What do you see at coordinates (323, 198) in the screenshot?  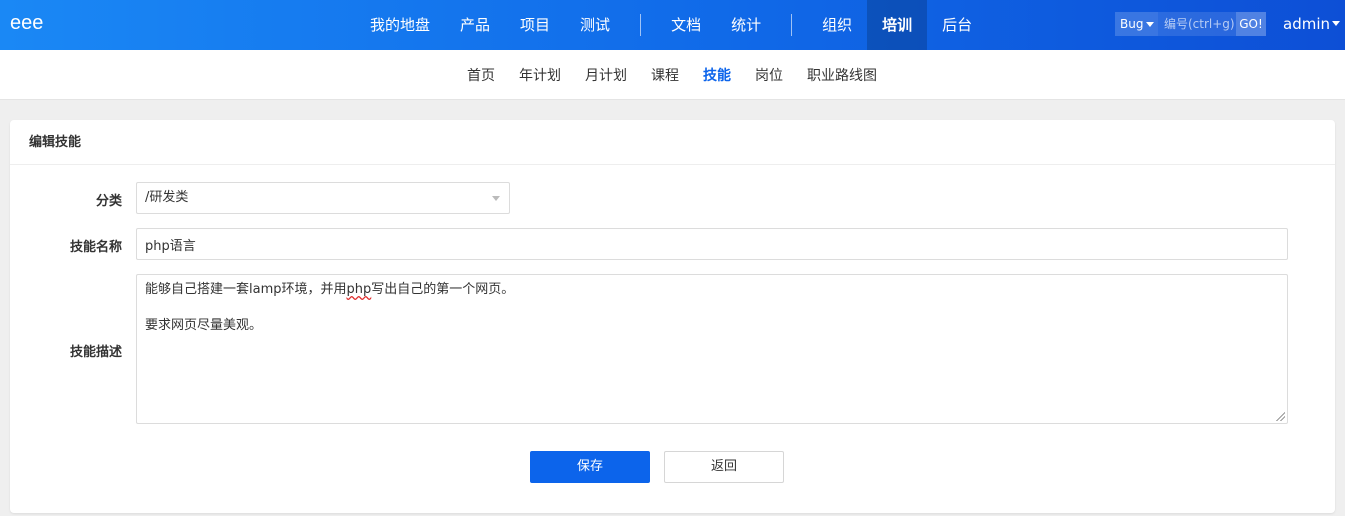 I see `category-select: /研发类` at bounding box center [323, 198].